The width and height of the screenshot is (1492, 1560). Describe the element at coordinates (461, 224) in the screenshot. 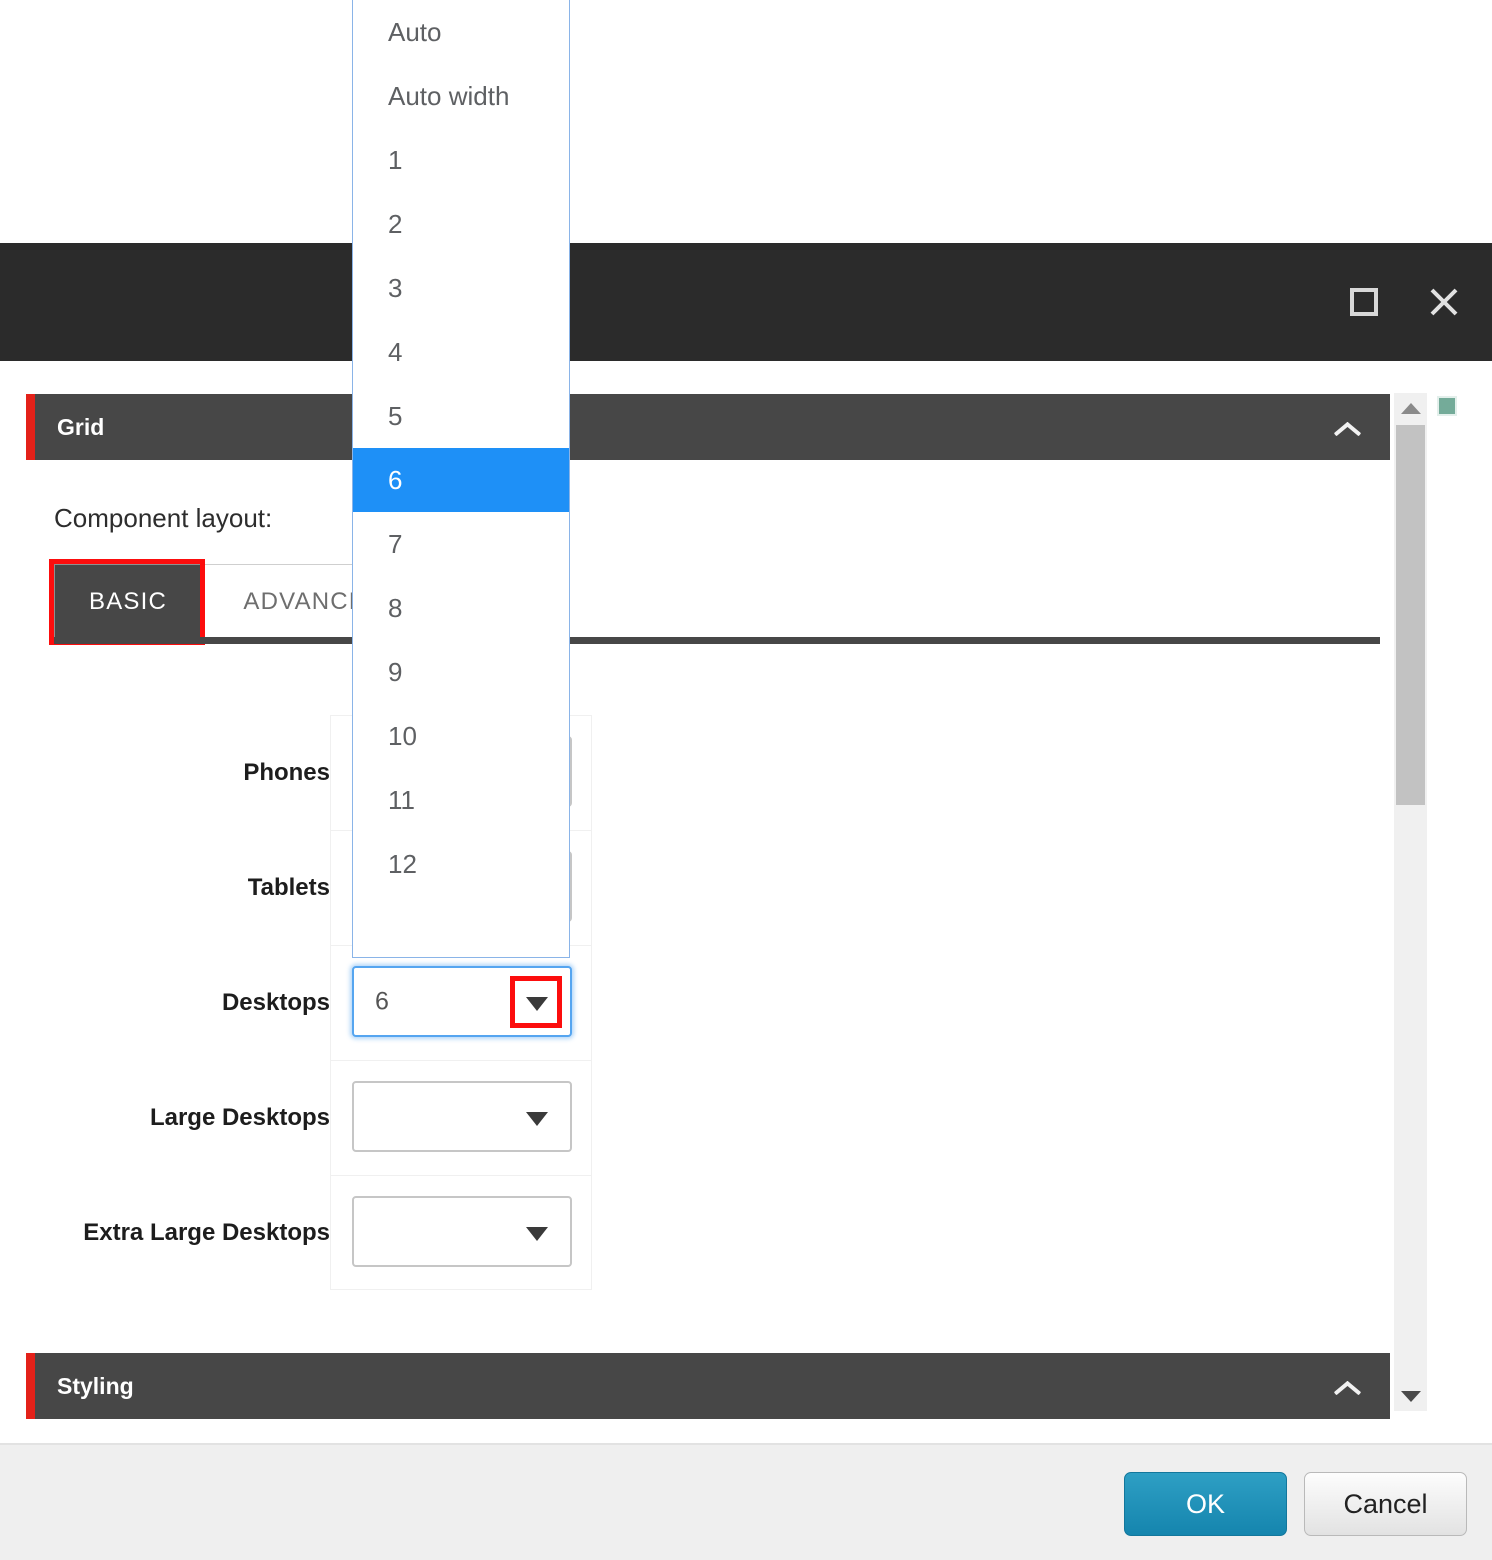

I see `dropdown-option-2: 2` at that location.